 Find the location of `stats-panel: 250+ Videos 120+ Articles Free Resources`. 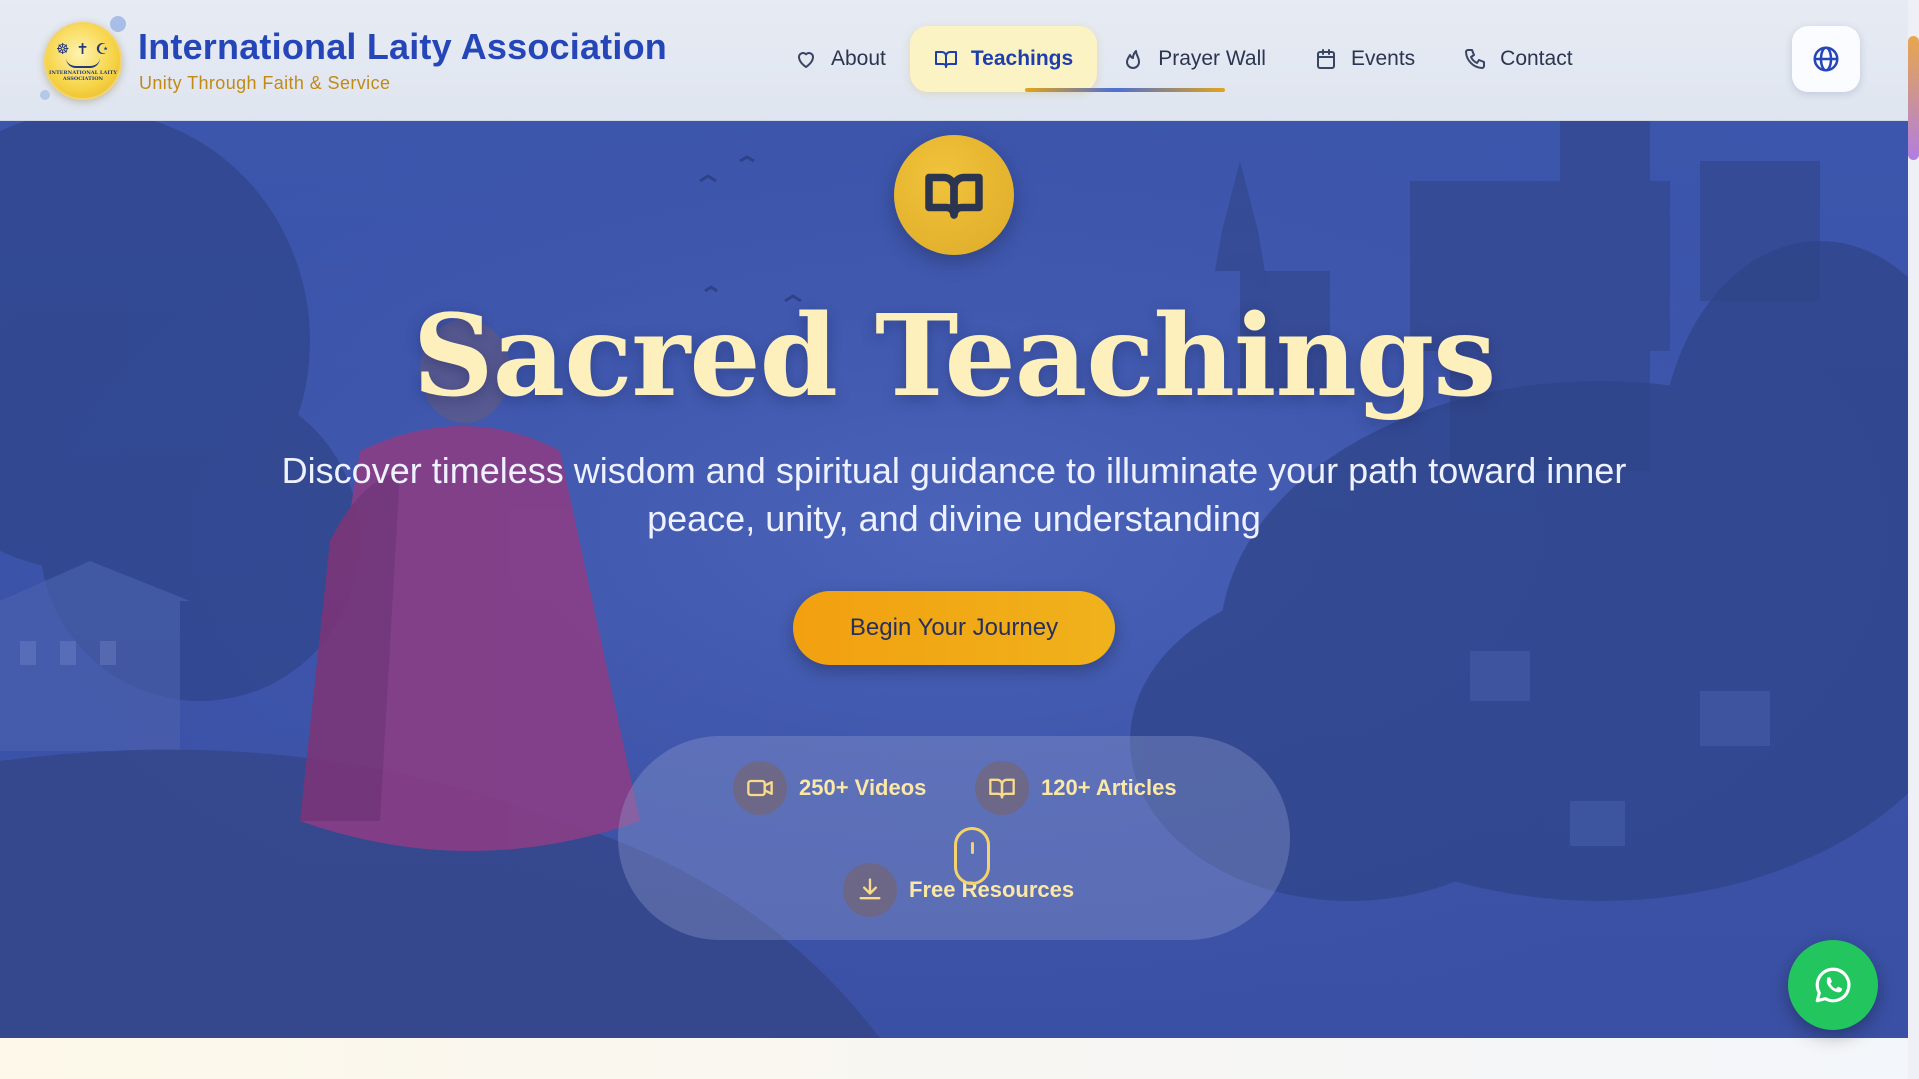

stats-panel: 250+ Videos 120+ Articles Free Resources is located at coordinates (954, 838).